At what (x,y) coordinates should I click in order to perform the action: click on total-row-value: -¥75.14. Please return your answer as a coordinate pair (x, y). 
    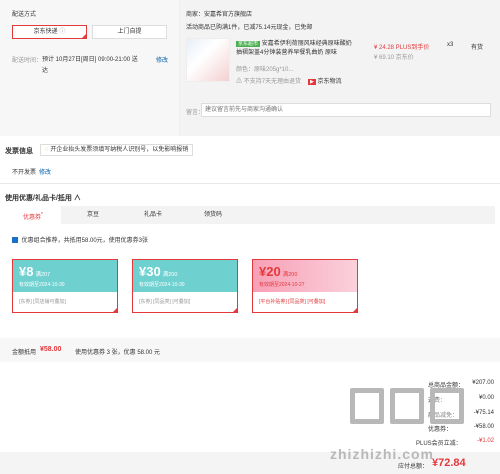
    Looking at the image, I should click on (483, 413).